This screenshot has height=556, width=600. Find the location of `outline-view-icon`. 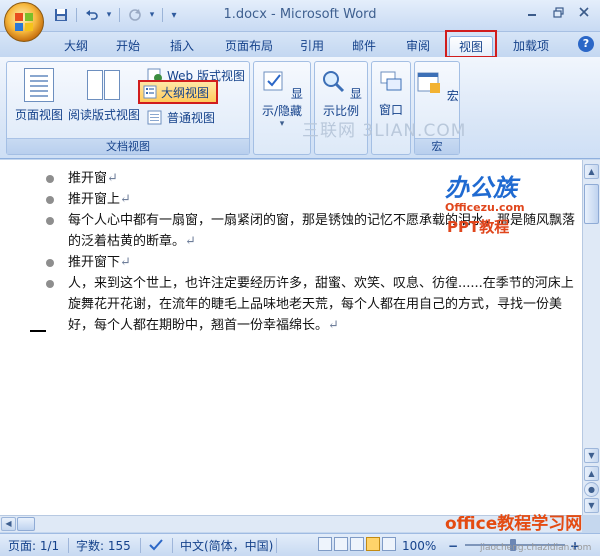

outline-view-icon is located at coordinates (150, 92).